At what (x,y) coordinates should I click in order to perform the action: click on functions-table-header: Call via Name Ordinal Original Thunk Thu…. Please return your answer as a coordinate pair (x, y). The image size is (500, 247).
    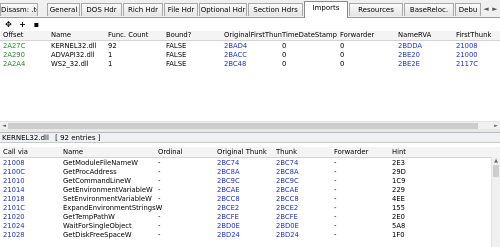
    Looking at the image, I should click on (250, 152).